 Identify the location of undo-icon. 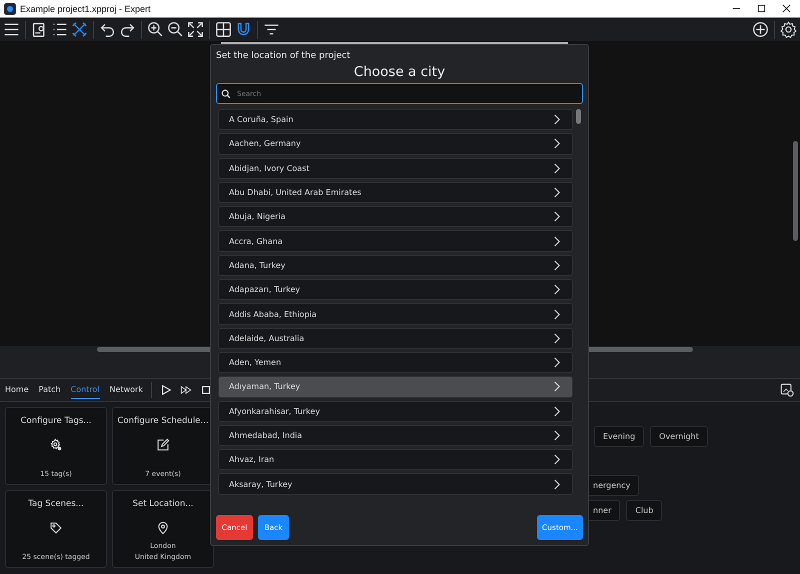
(107, 29).